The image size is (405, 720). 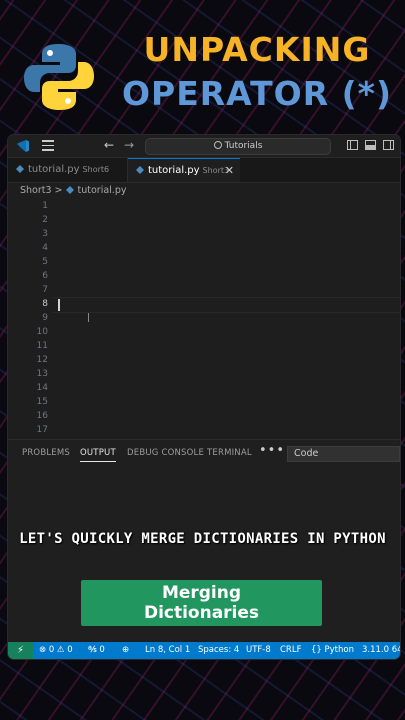 What do you see at coordinates (102, 190) in the screenshot?
I see `breadcrumb-file: tutorial.py` at bounding box center [102, 190].